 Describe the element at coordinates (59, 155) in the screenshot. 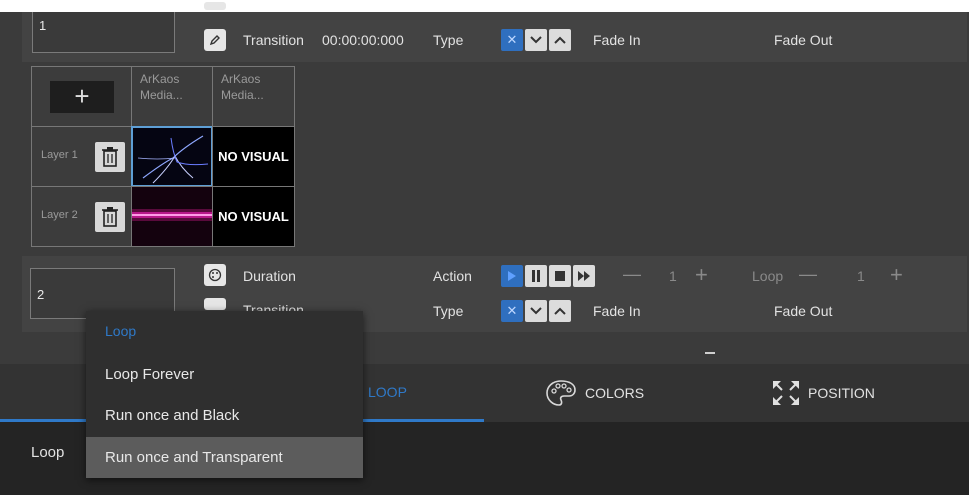

I see `layer-1-label: Layer 1` at that location.